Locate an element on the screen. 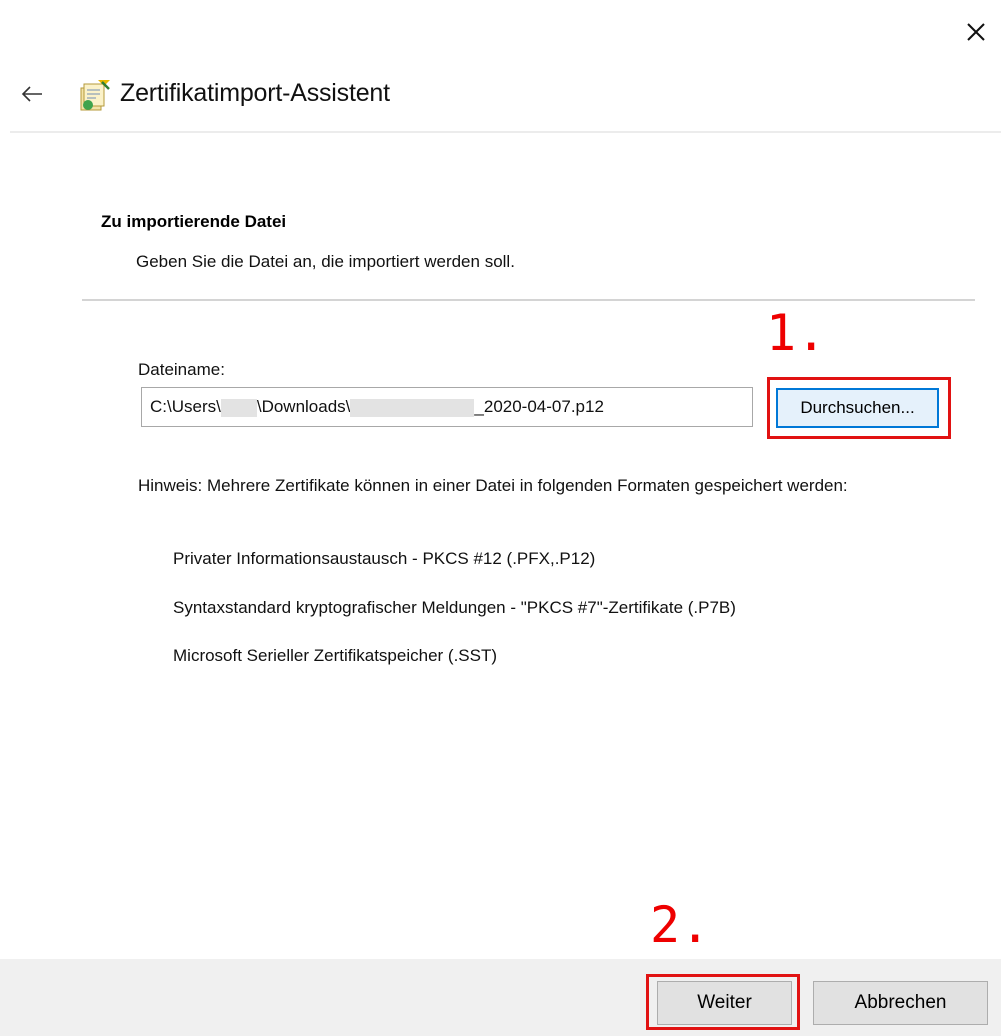 The image size is (1001, 1036). wizard-title: Zertifikatimport-Assistent is located at coordinates (255, 93).